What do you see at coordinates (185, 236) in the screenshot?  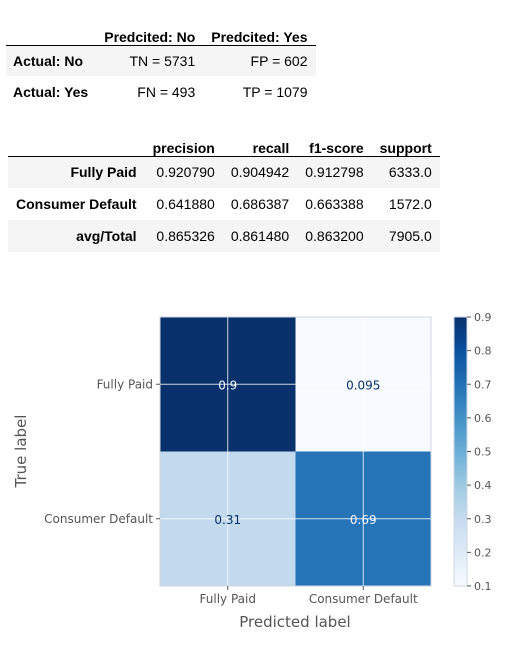 I see `table-cell: 0.865326` at bounding box center [185, 236].